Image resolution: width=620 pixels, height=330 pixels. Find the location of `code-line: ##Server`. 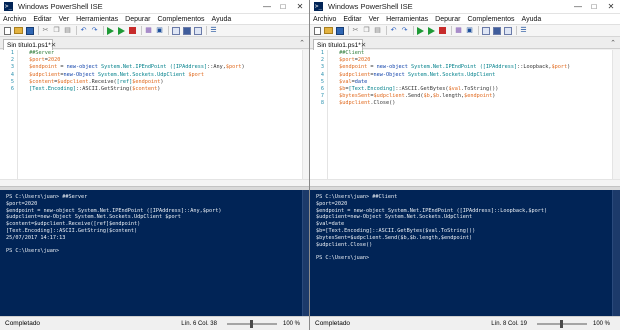

code-line: ##Server is located at coordinates (163, 53).